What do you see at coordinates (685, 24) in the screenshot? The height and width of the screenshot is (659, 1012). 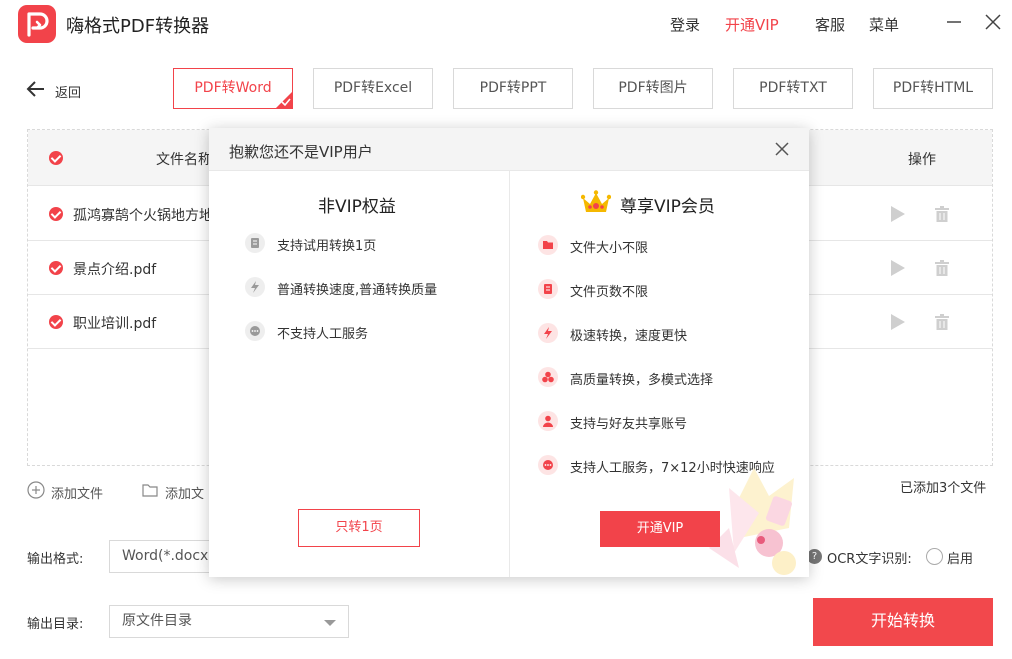 I see `login-link: 登录` at bounding box center [685, 24].